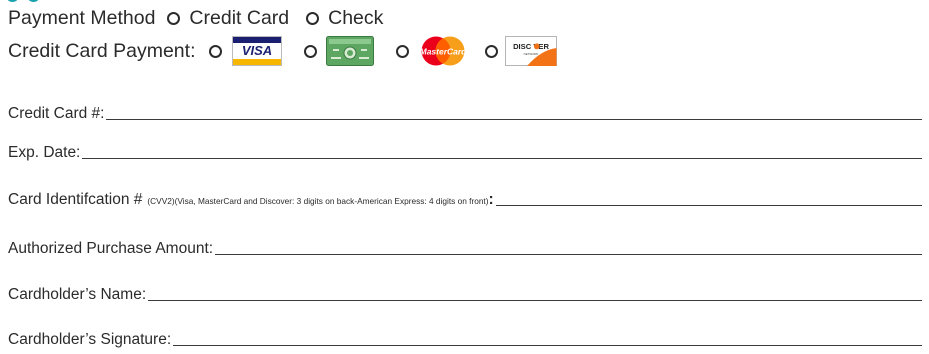 This screenshot has width=929, height=354. I want to click on amex-radio, so click(310, 51).